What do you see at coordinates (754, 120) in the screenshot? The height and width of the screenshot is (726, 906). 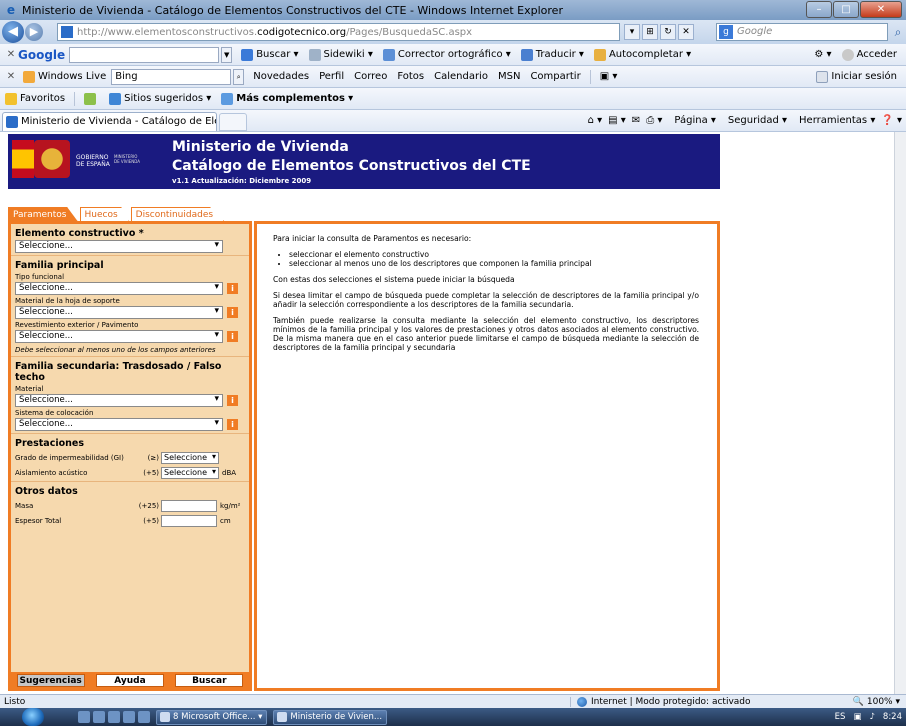 I see `seguridad-menu: Seguridad ▾` at bounding box center [754, 120].